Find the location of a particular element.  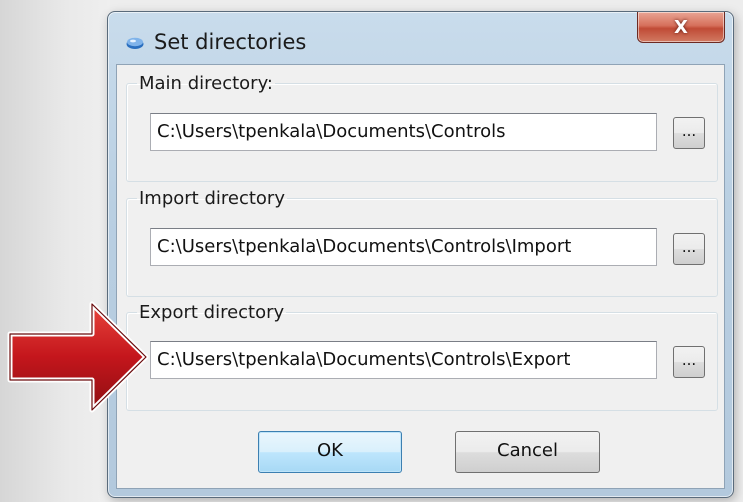

close-icon: X is located at coordinates (681, 27).